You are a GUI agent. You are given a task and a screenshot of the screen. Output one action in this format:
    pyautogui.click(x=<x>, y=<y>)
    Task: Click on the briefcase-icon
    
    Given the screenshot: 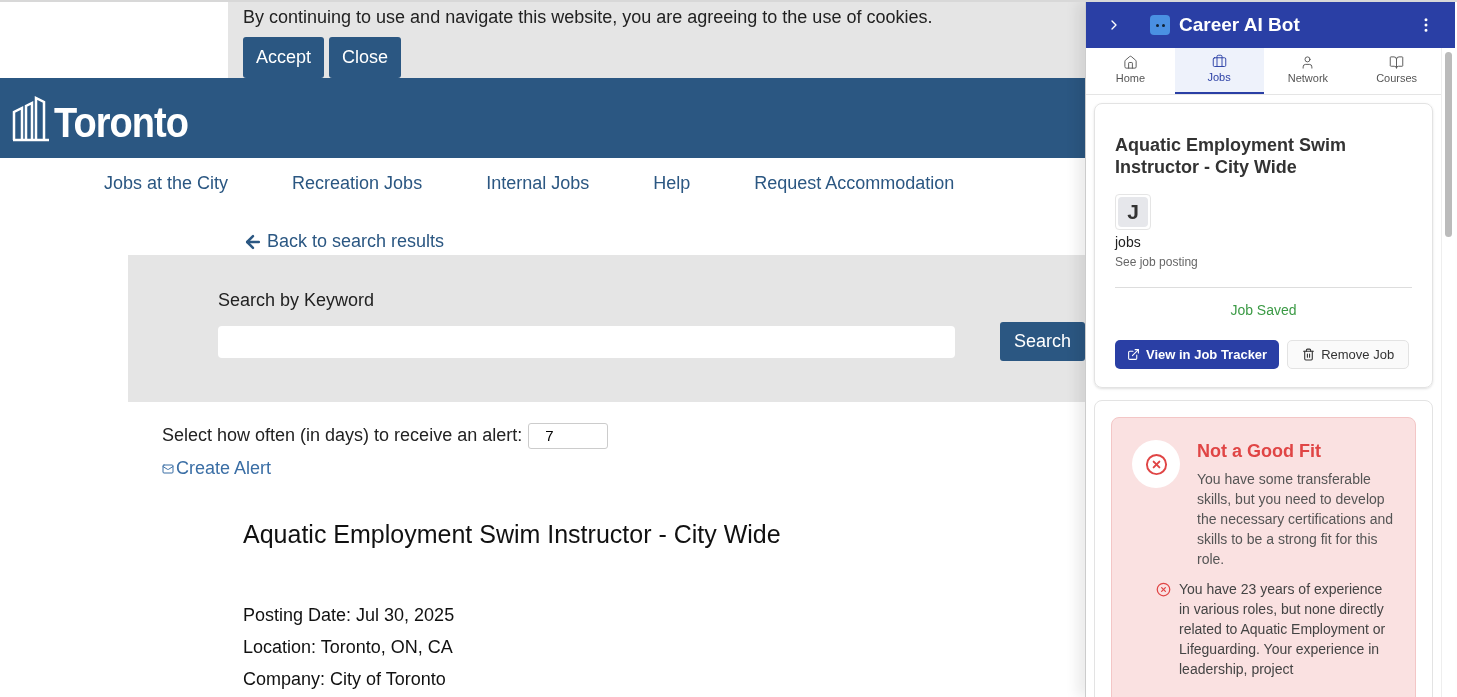 What is the action you would take?
    pyautogui.click(x=1219, y=62)
    